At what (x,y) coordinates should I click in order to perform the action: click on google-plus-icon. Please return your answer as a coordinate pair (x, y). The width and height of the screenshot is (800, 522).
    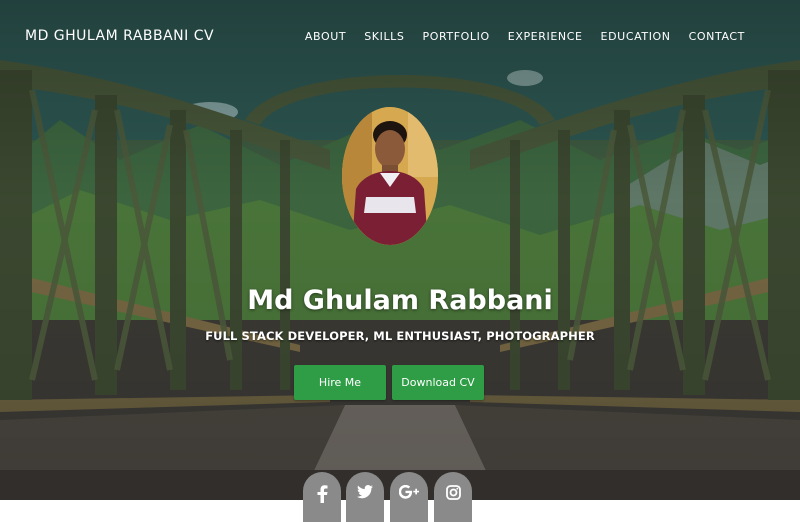
    Looking at the image, I should click on (409, 492).